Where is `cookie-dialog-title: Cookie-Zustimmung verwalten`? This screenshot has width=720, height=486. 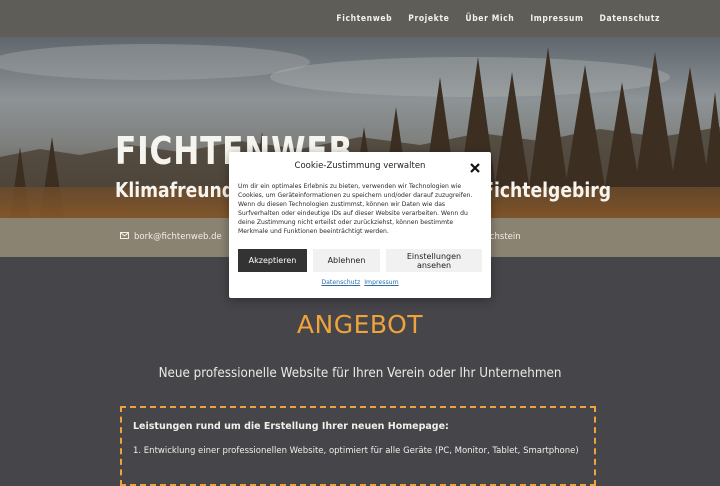
cookie-dialog-title: Cookie-Zustimmung verwalten is located at coordinates (360, 166).